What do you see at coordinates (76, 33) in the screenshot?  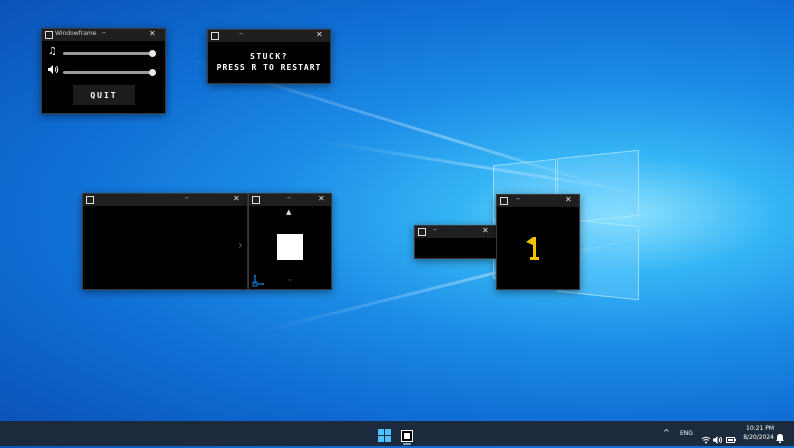 I see `settings-title: Windowframe` at bounding box center [76, 33].